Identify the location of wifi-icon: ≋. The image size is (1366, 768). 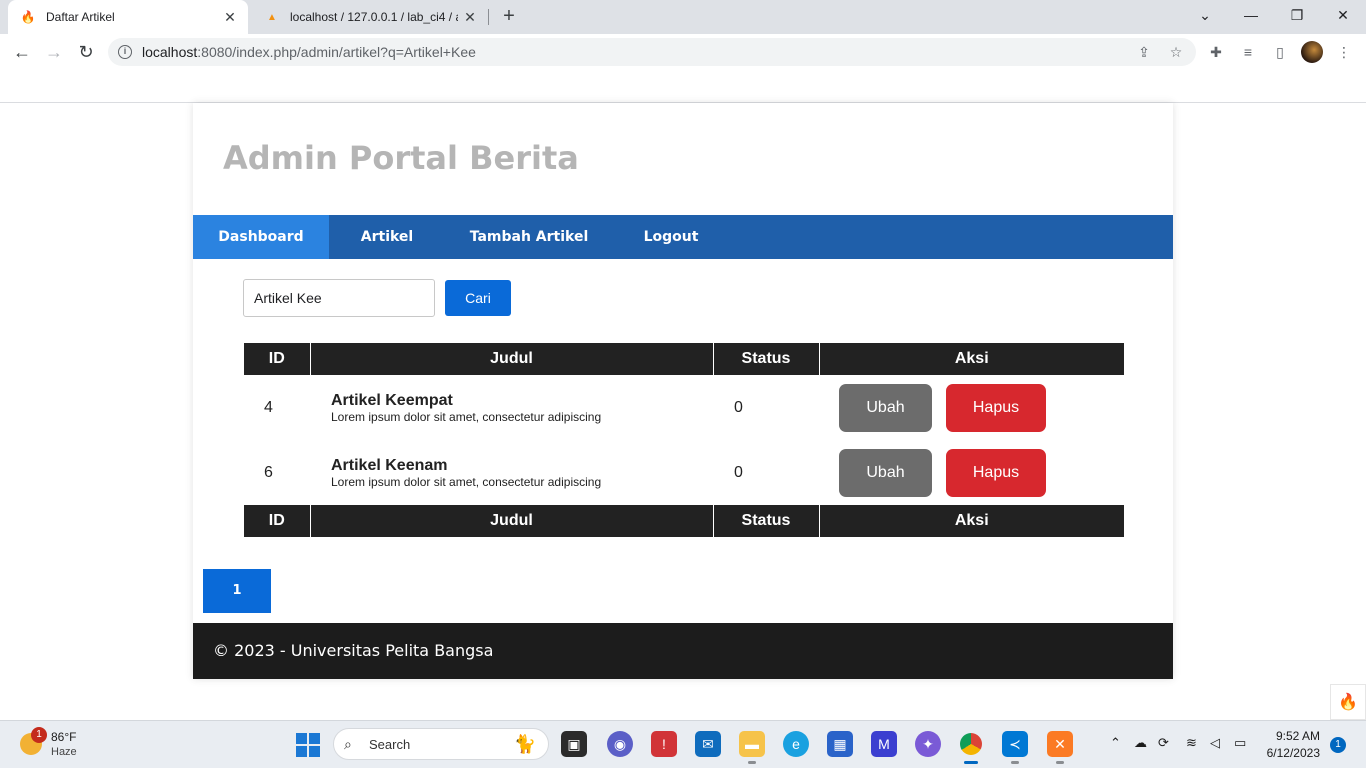
(1191, 743).